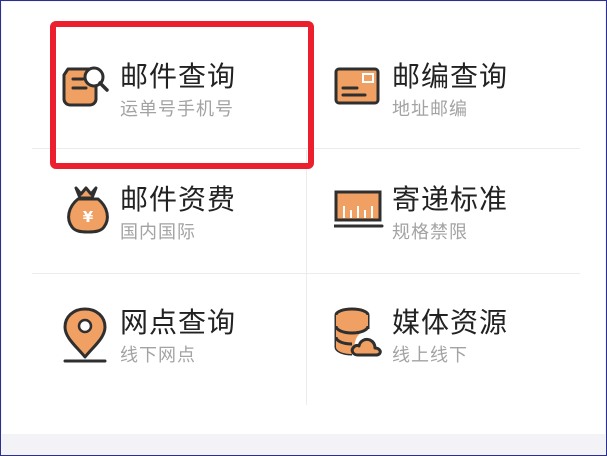 Image resolution: width=607 pixels, height=456 pixels. What do you see at coordinates (158, 355) in the screenshot?
I see `tile-subtitle: 线下网点` at bounding box center [158, 355].